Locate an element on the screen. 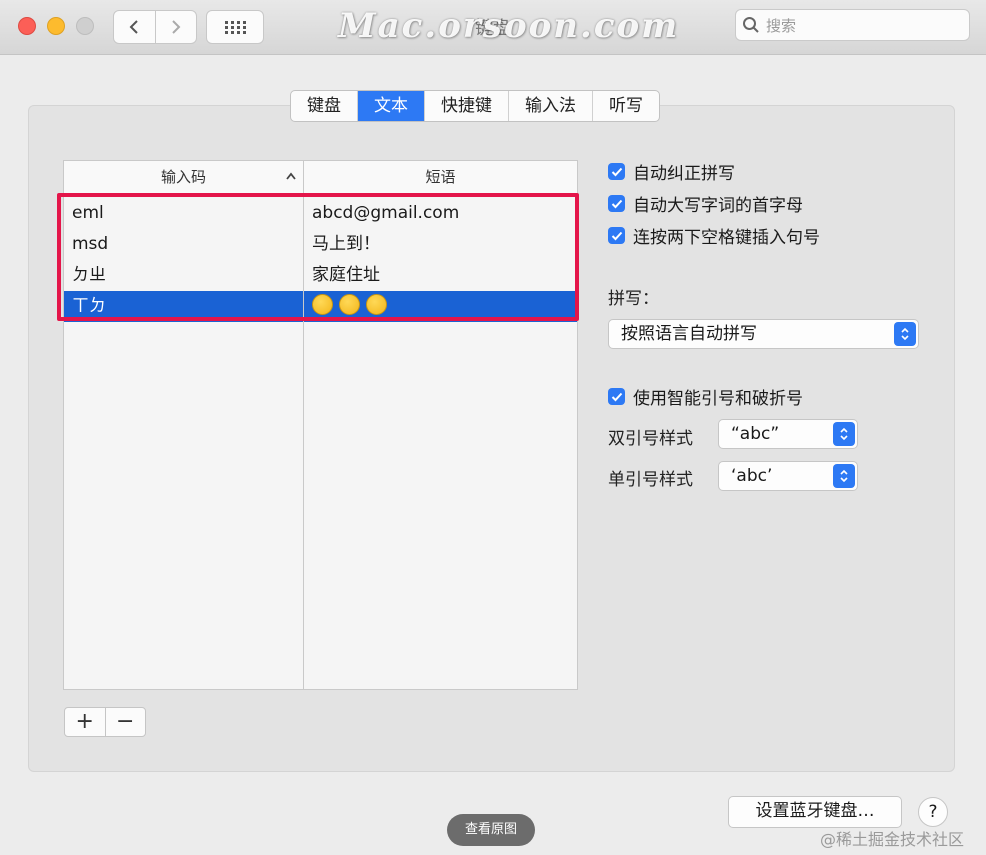 The width and height of the screenshot is (986, 855). double-quote-label: 双引号样式 is located at coordinates (650, 439).